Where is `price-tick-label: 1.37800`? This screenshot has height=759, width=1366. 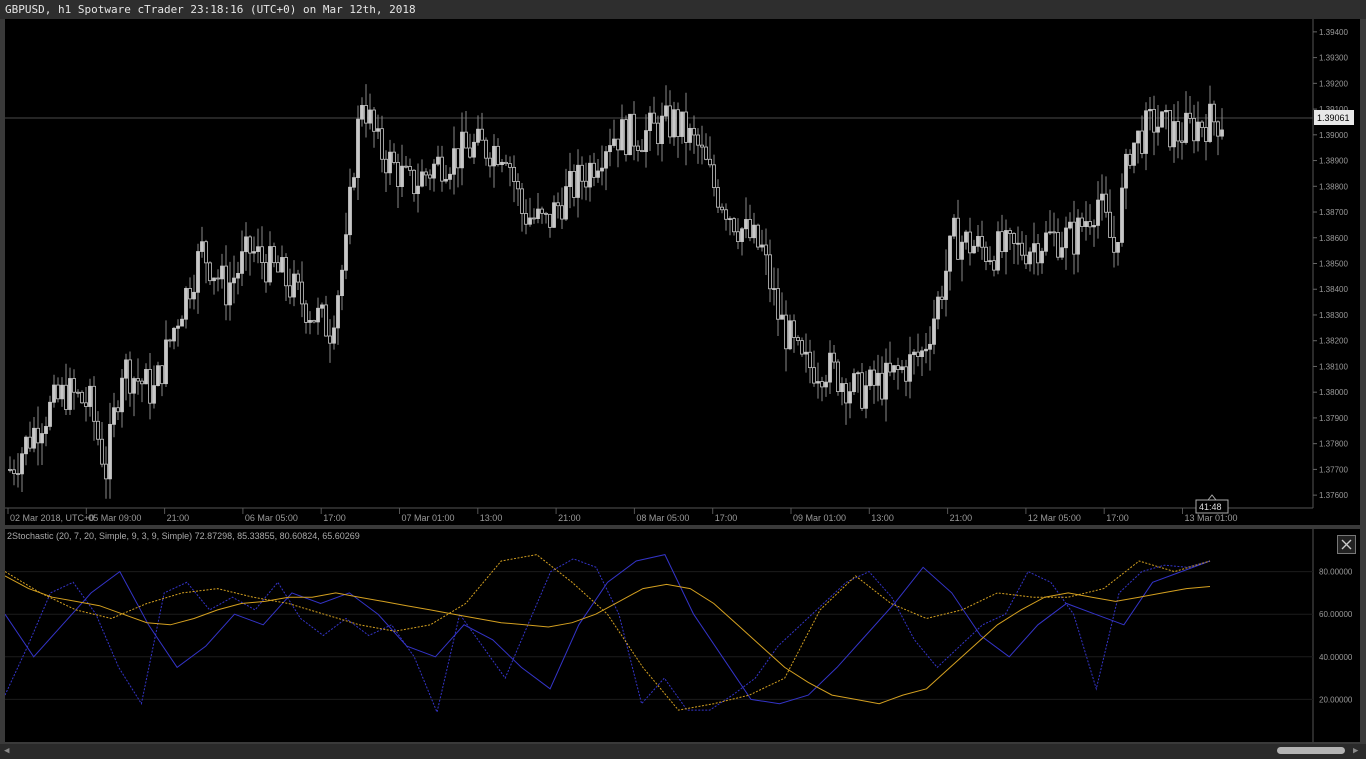 price-tick-label: 1.37800 is located at coordinates (1333, 444).